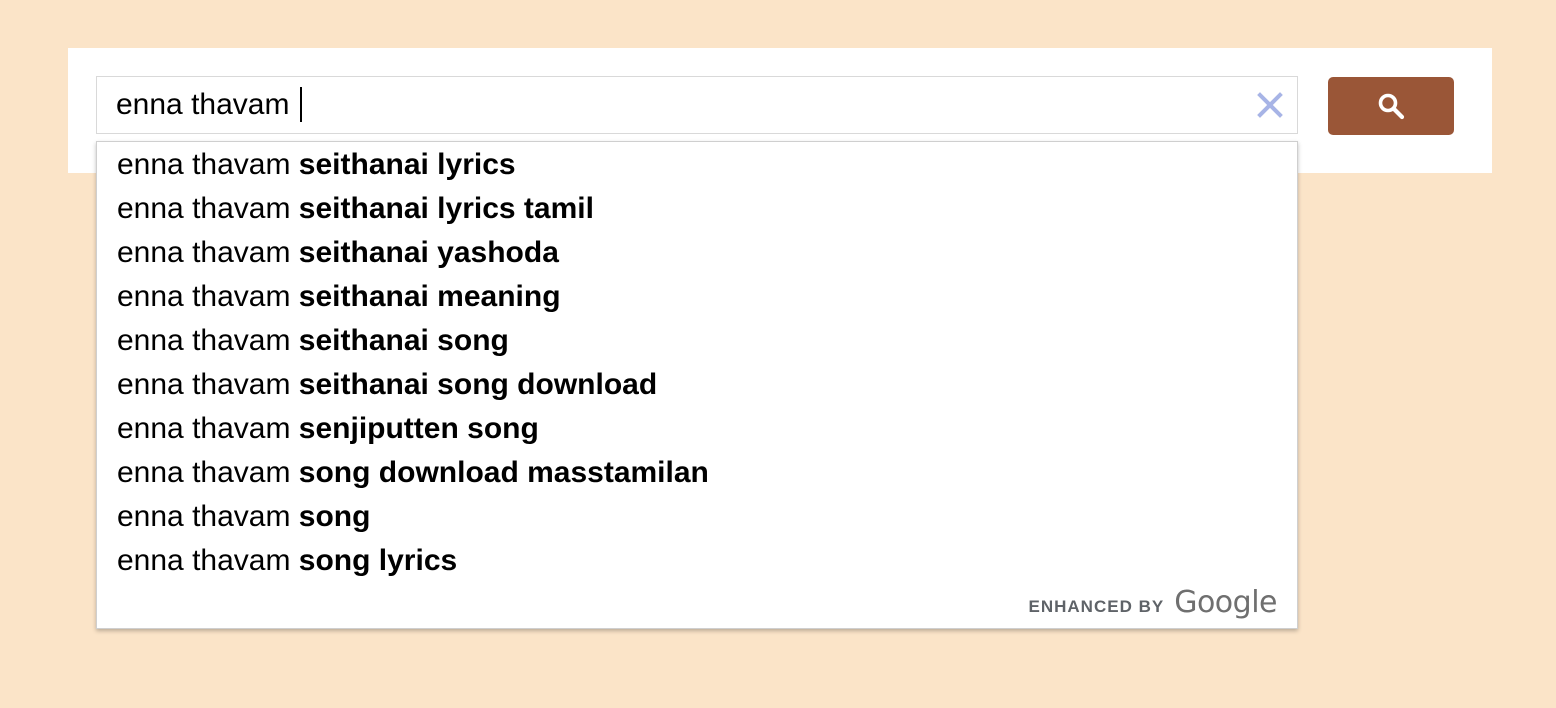  Describe the element at coordinates (301, 104) in the screenshot. I see `text-caret` at that location.